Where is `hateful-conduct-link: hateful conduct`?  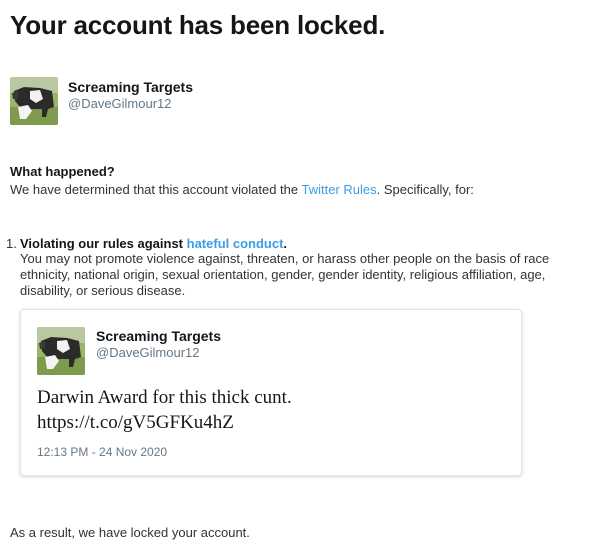
hateful-conduct-link: hateful conduct is located at coordinates (235, 243).